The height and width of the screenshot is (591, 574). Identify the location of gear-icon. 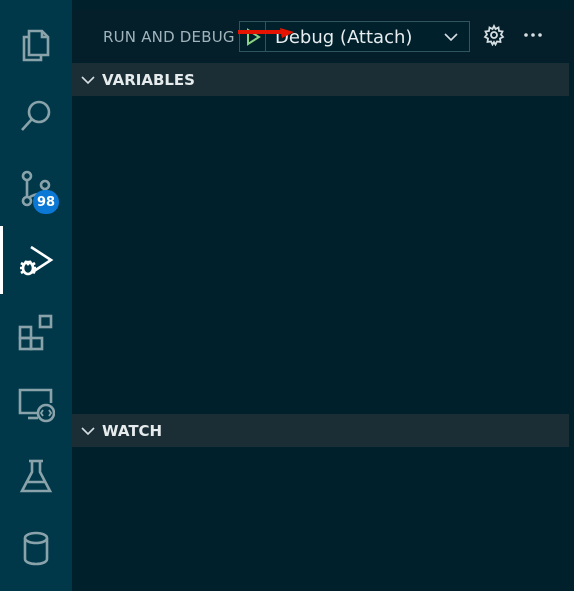
(494, 35).